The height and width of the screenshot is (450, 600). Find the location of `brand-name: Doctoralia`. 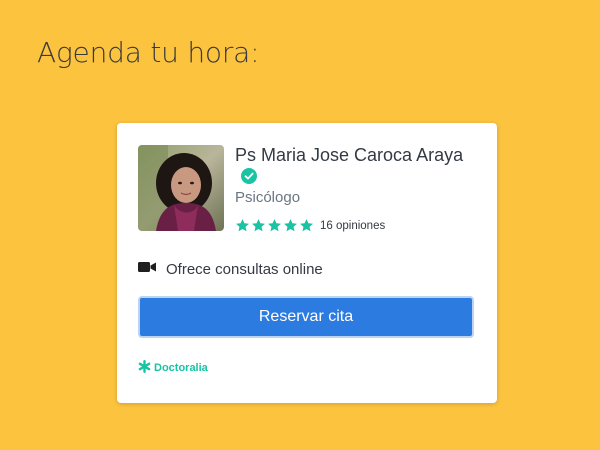

brand-name: Doctoralia is located at coordinates (181, 368).